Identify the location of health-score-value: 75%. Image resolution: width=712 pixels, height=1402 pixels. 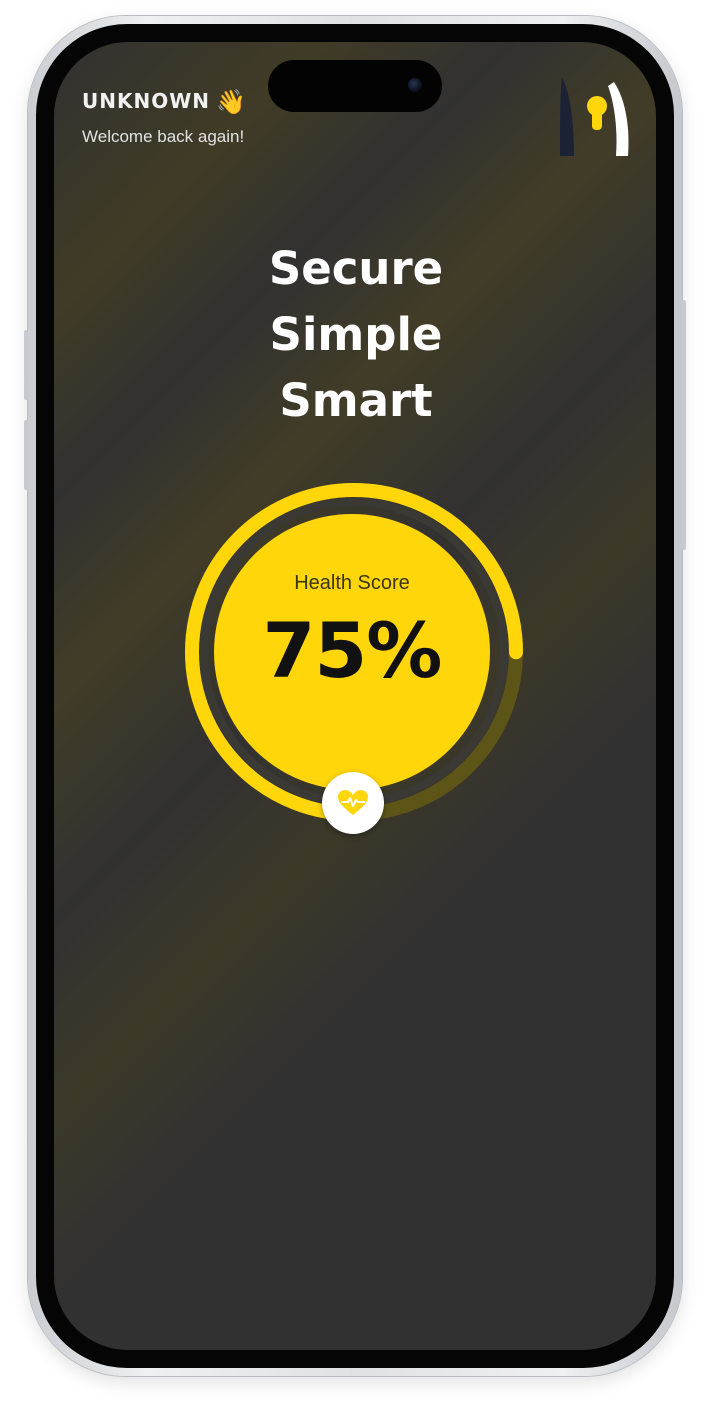
(352, 650).